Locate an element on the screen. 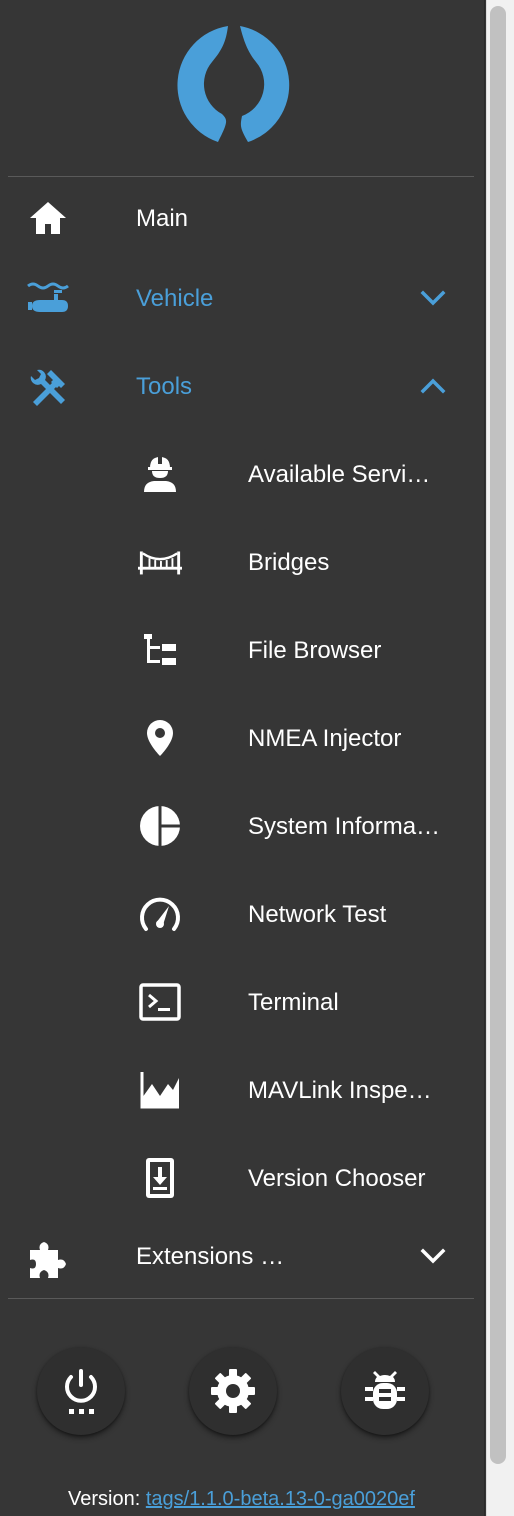  submarine-icon is located at coordinates (48, 298).